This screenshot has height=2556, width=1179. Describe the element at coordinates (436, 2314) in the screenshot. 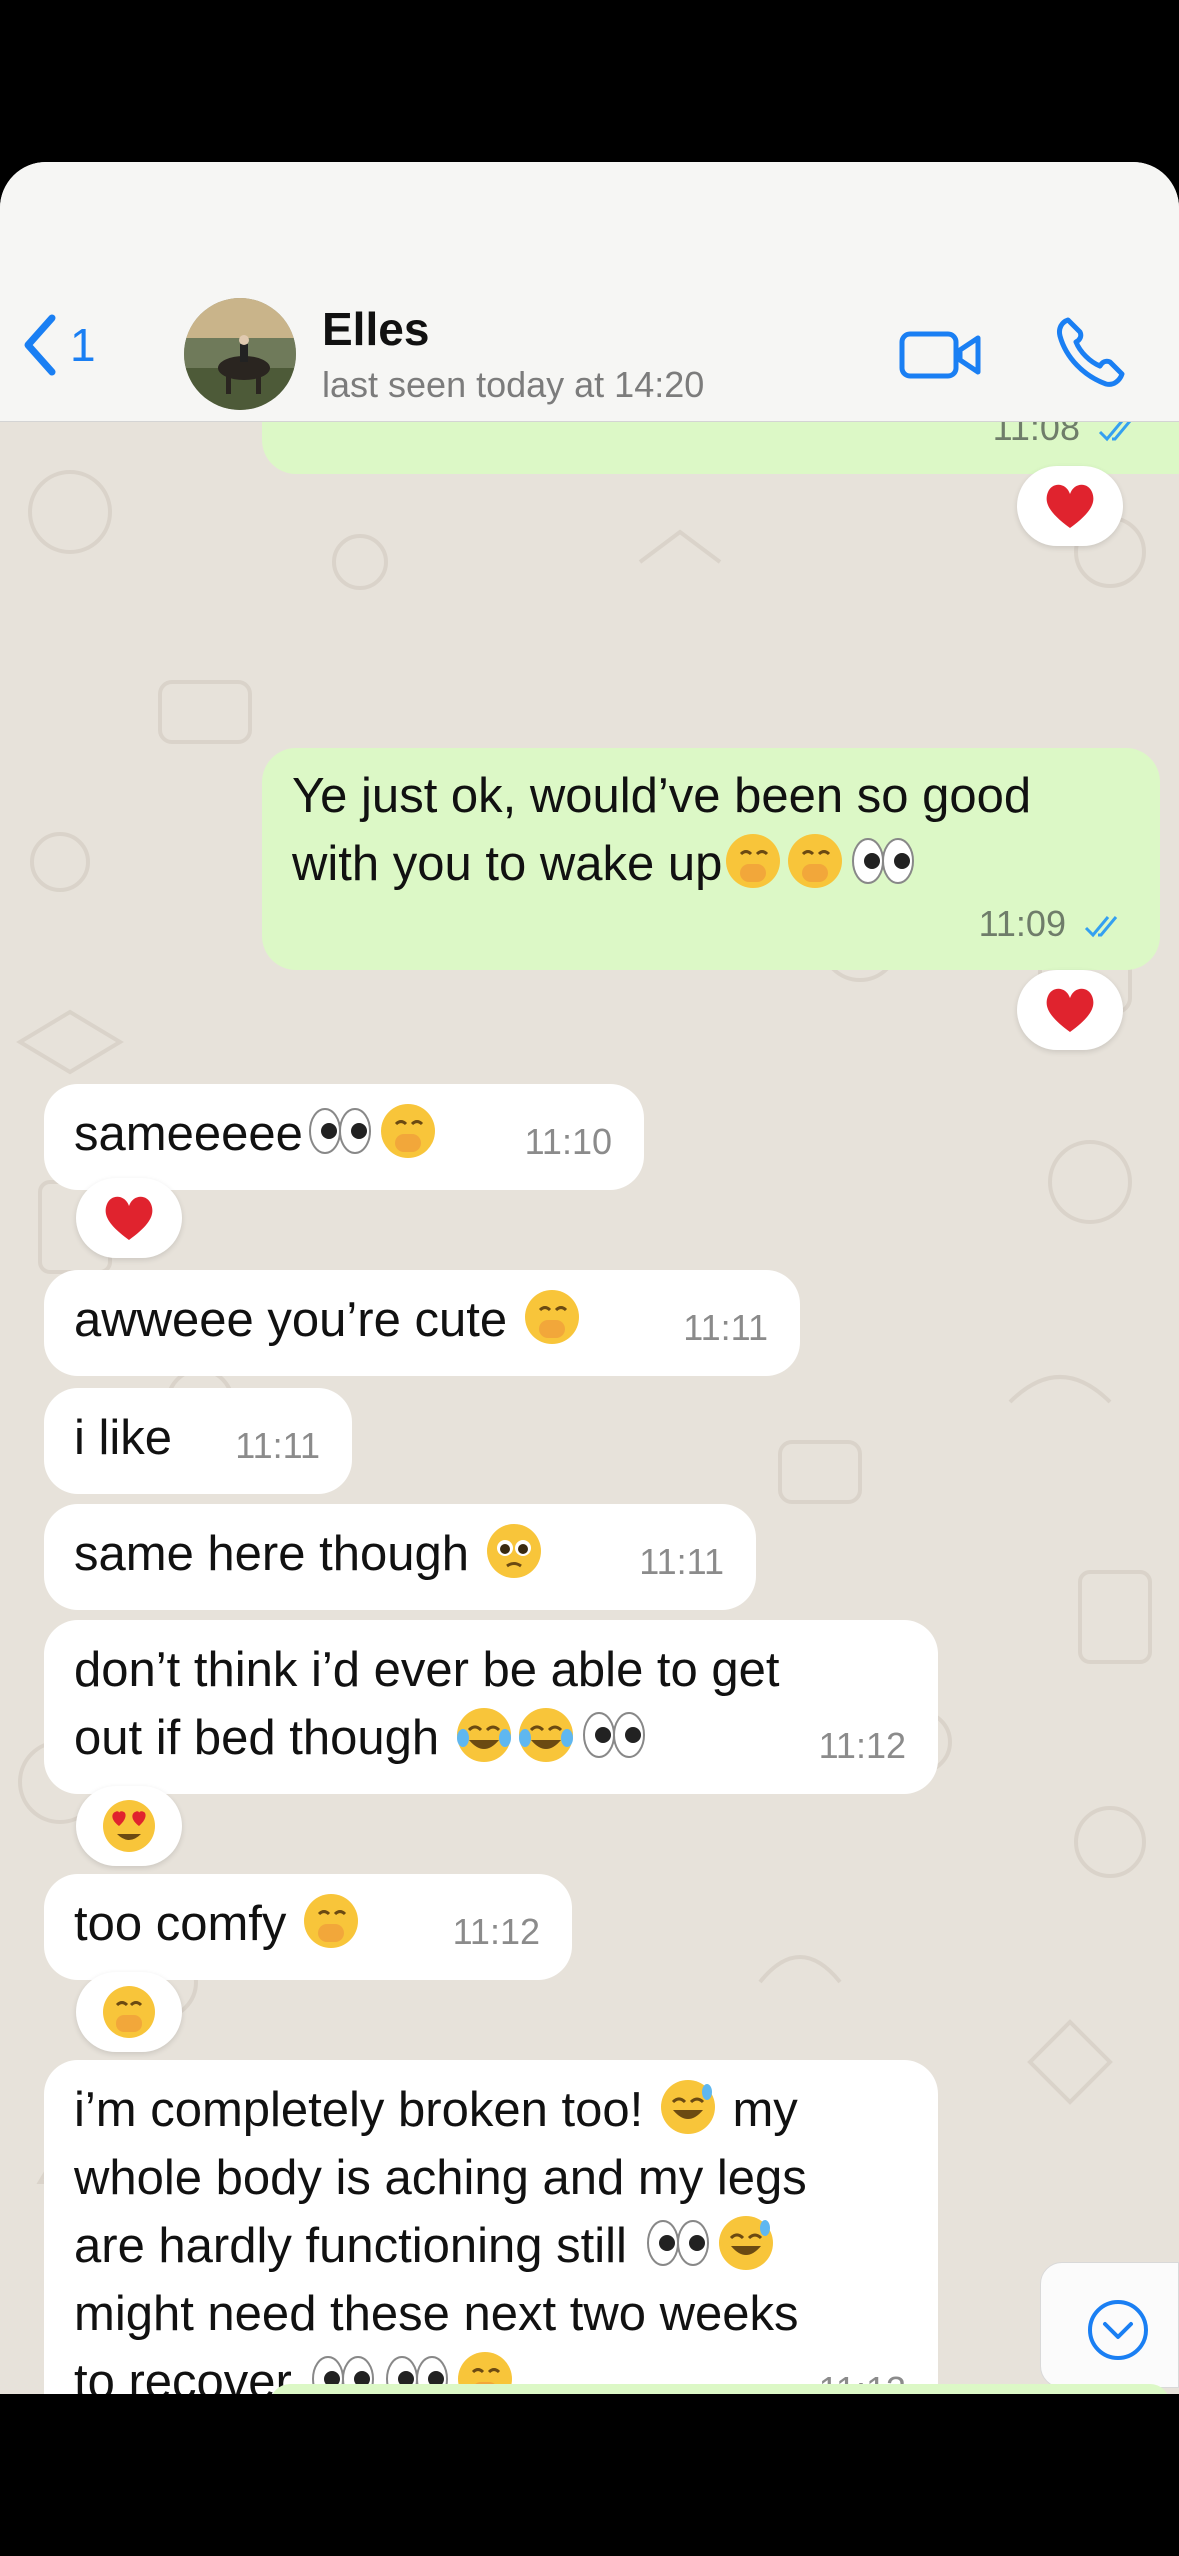

I see `message-text-line: might need these next two weeks` at that location.